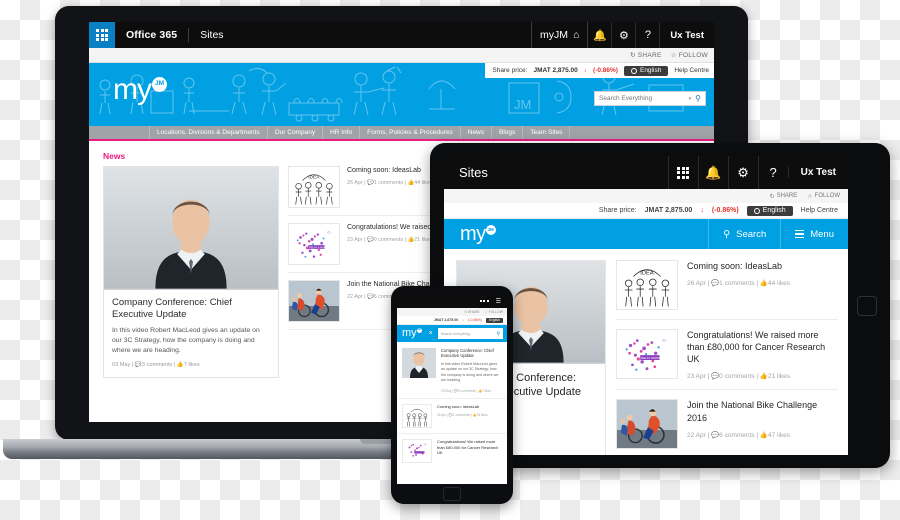  Describe the element at coordinates (191, 228) in the screenshot. I see `featured-article-photo` at that location.